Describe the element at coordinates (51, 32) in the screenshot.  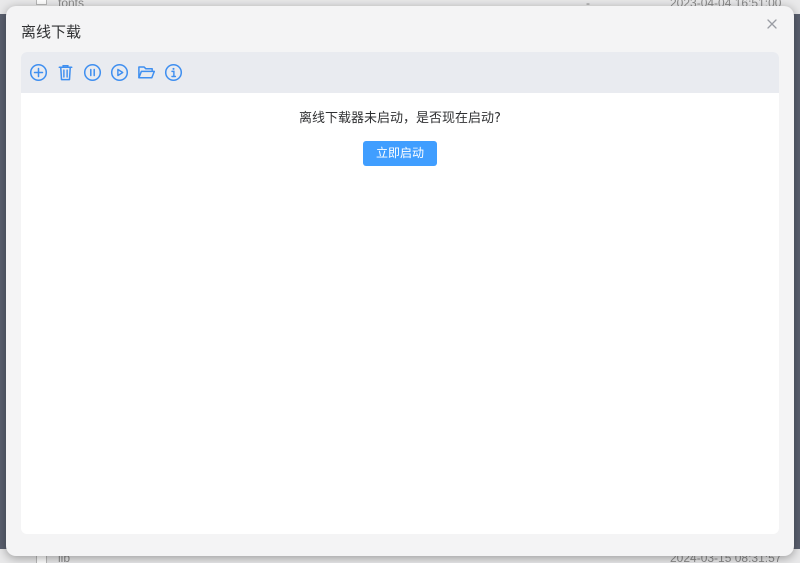
I see `dialog-title: 离线下载` at that location.